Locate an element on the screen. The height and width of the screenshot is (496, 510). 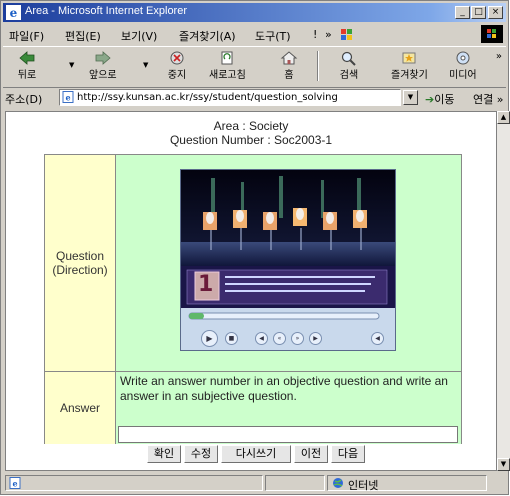
next-icon: ▶ is located at coordinates (315, 338).